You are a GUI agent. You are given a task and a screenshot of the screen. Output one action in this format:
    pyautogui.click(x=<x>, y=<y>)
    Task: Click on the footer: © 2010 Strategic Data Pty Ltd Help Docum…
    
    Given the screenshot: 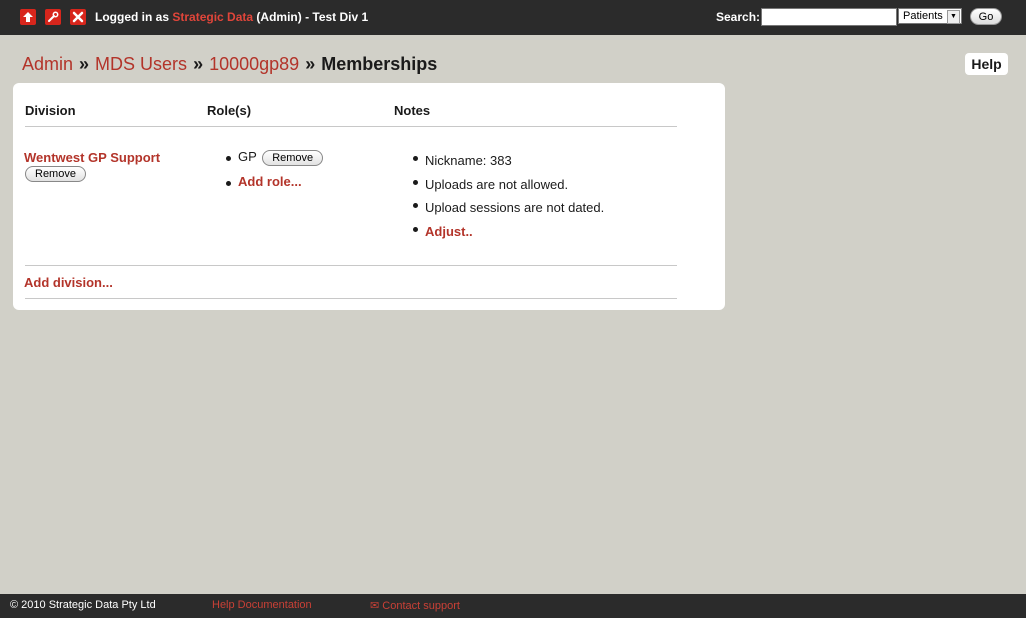 What is the action you would take?
    pyautogui.click(x=513, y=606)
    